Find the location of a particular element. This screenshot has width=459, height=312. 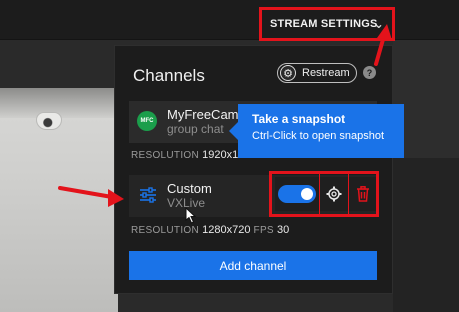

annotation-arrow-up is located at coordinates (383, 45).